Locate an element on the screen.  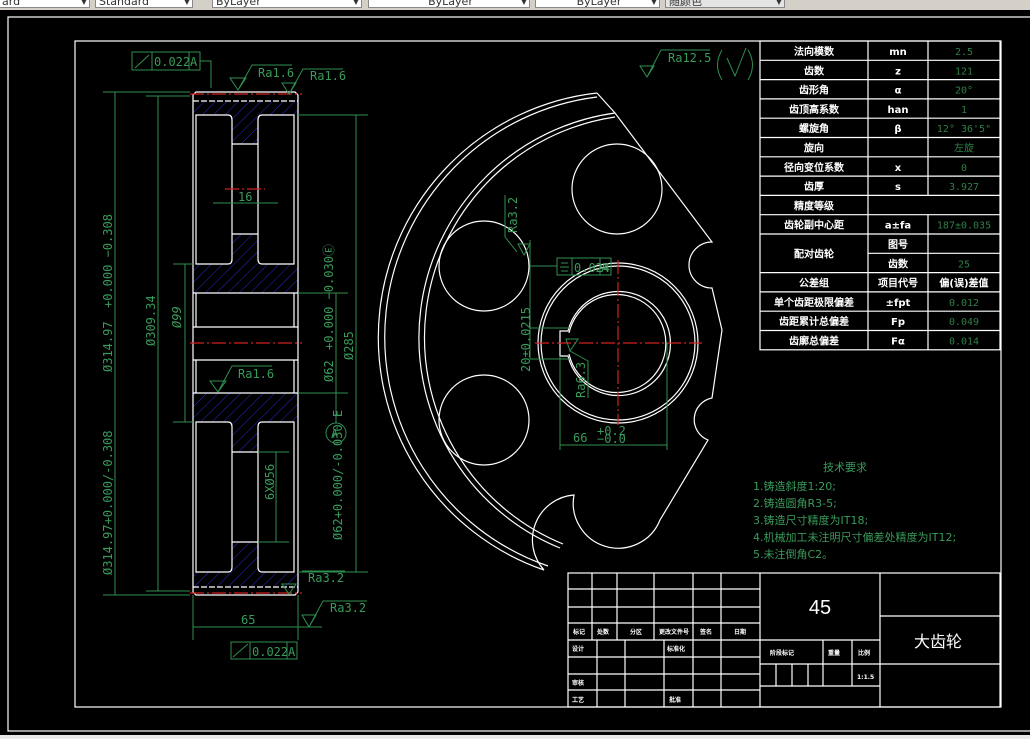
label-stage: 阶段标记 is located at coordinates (782, 653).